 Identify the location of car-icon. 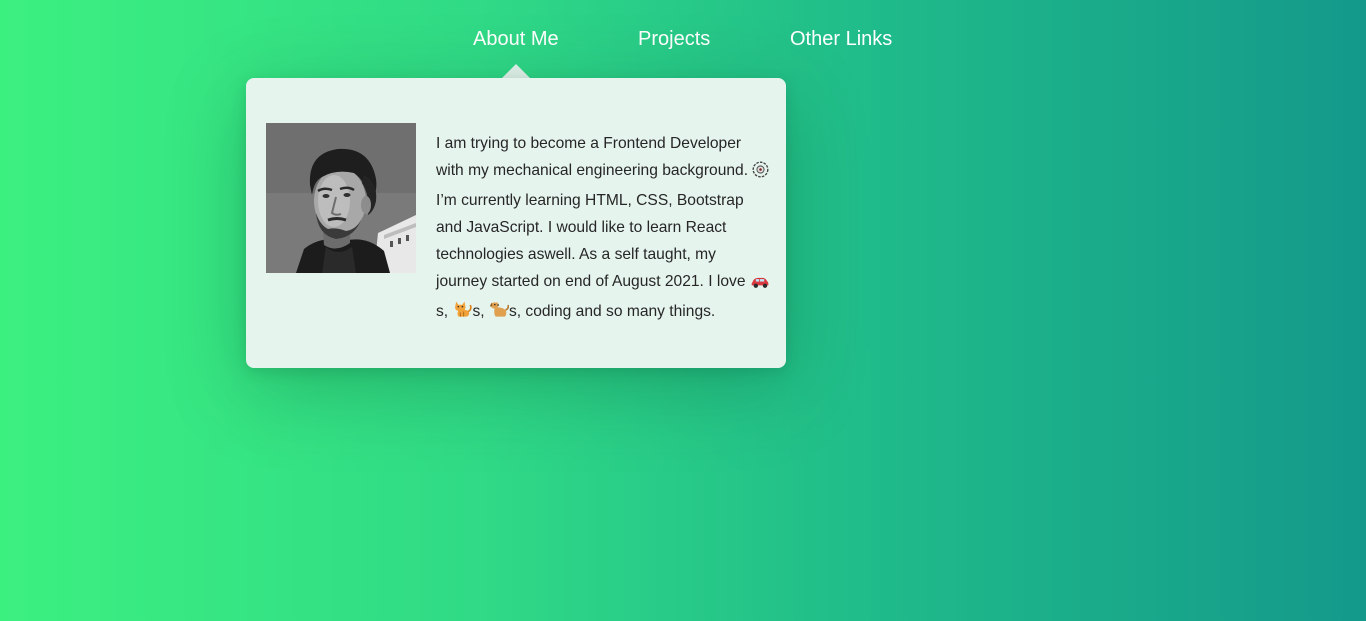
(760, 284).